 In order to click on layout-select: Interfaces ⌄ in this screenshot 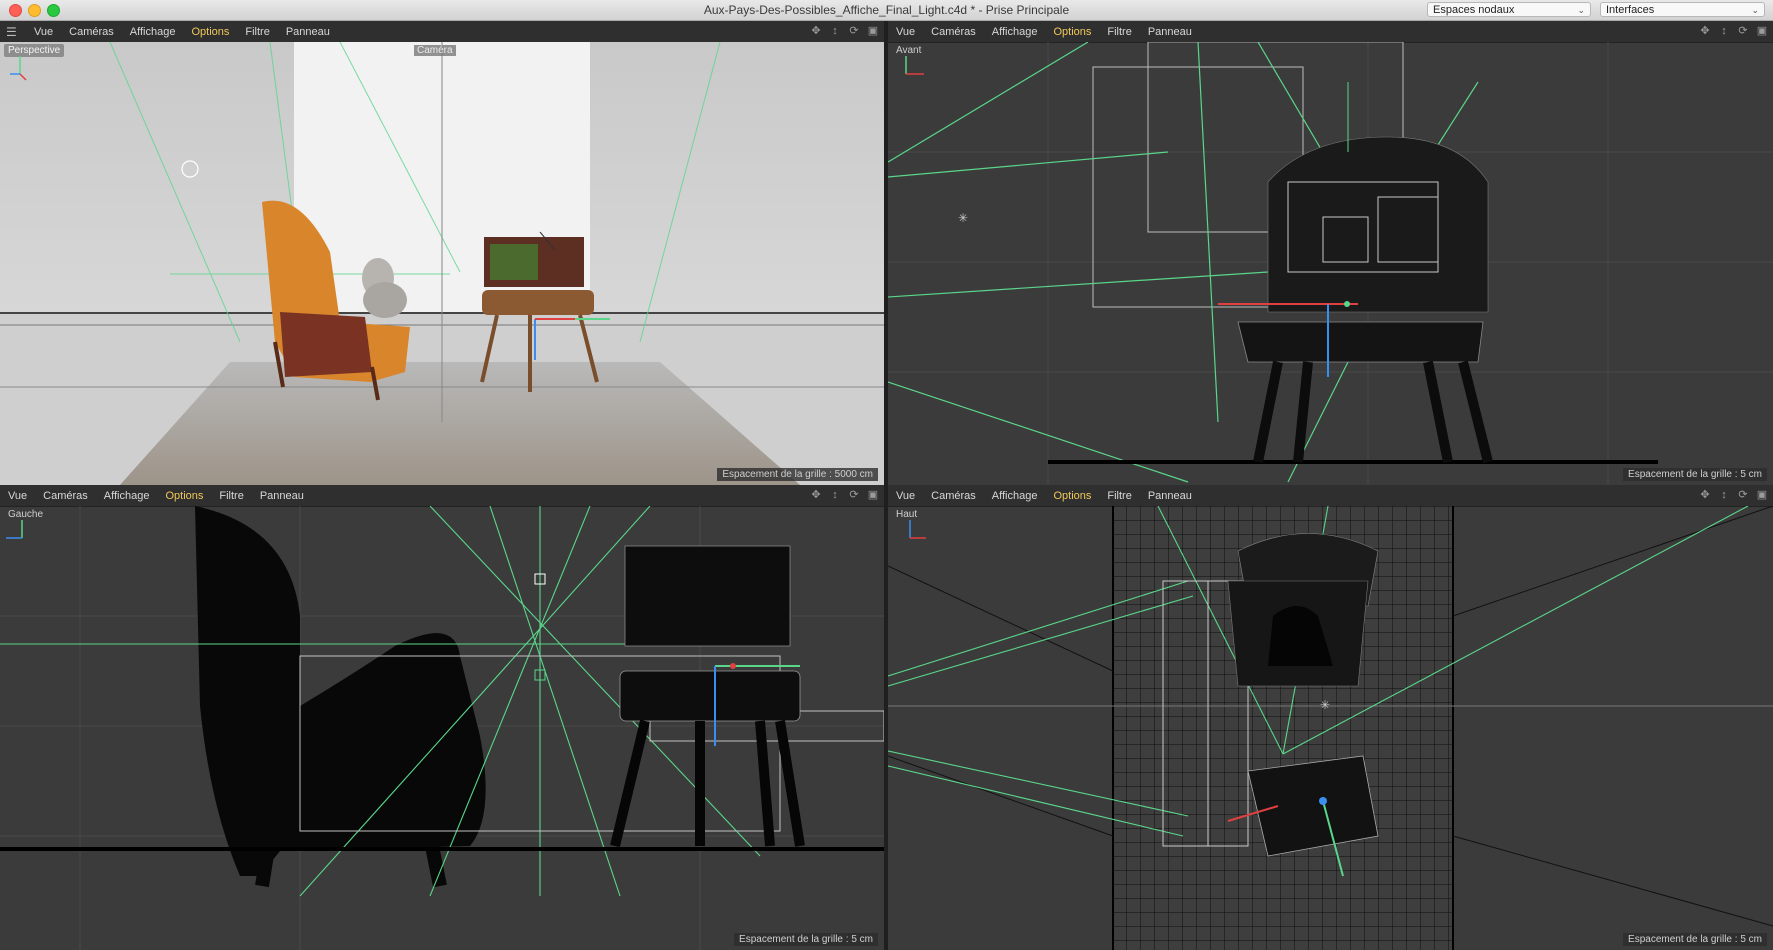, I will do `click(1682, 9)`.